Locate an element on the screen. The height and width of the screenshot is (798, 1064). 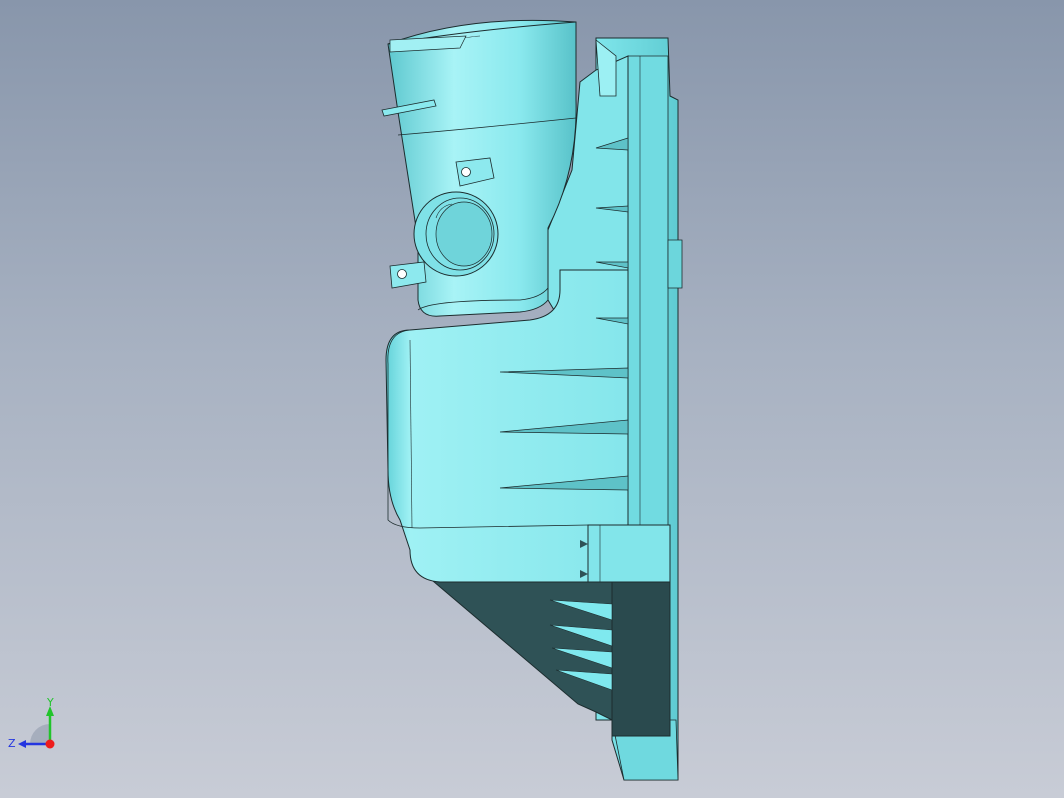
z-axis-label: Z is located at coordinates (12, 743).